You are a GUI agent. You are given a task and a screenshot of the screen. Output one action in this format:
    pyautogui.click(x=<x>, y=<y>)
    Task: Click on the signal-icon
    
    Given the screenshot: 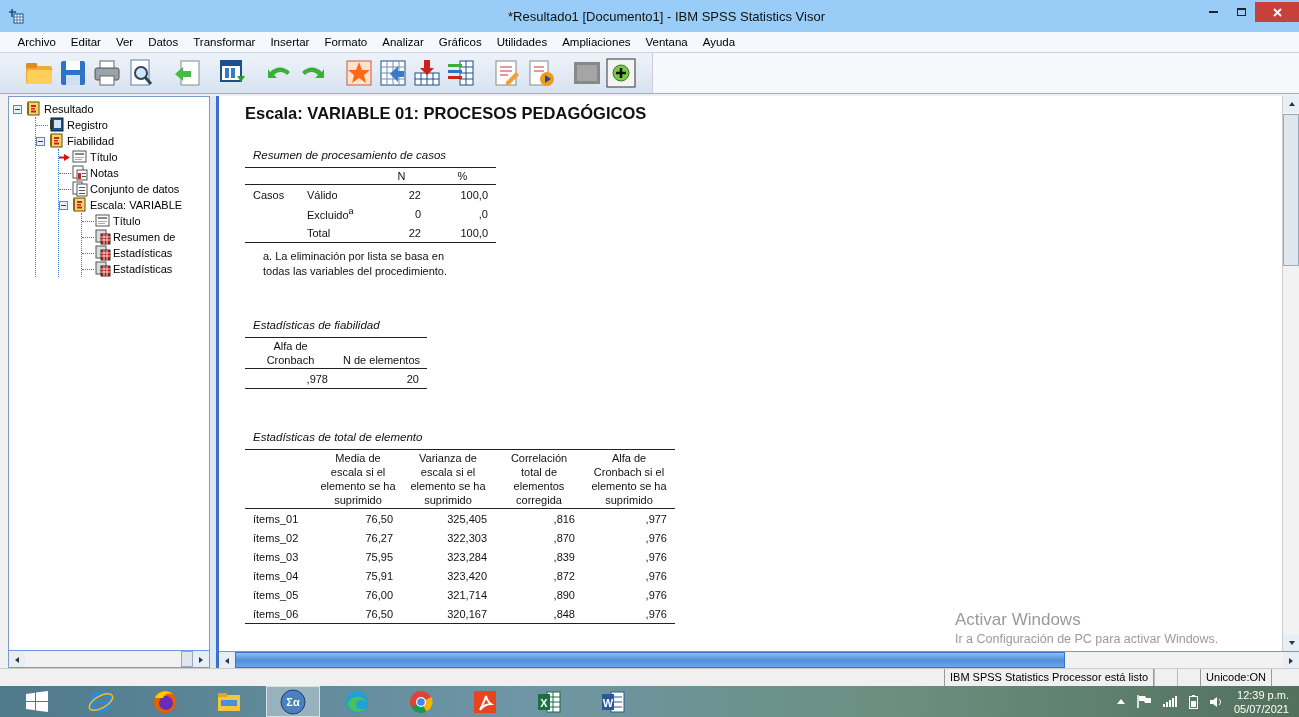 What is the action you would take?
    pyautogui.click(x=1169, y=701)
    